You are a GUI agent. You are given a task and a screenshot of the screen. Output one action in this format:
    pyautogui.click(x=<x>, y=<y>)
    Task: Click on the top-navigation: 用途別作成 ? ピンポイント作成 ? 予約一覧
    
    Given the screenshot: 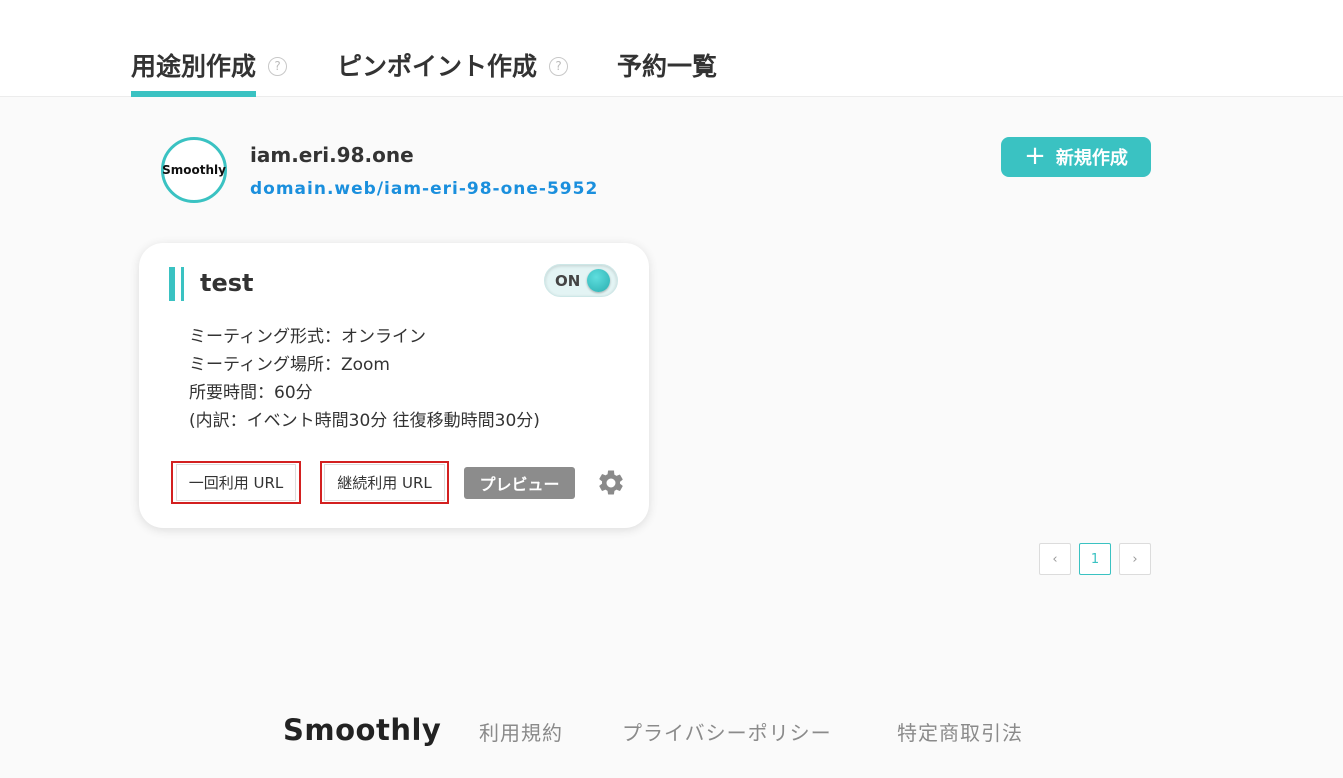 What is the action you would take?
    pyautogui.click(x=671, y=48)
    